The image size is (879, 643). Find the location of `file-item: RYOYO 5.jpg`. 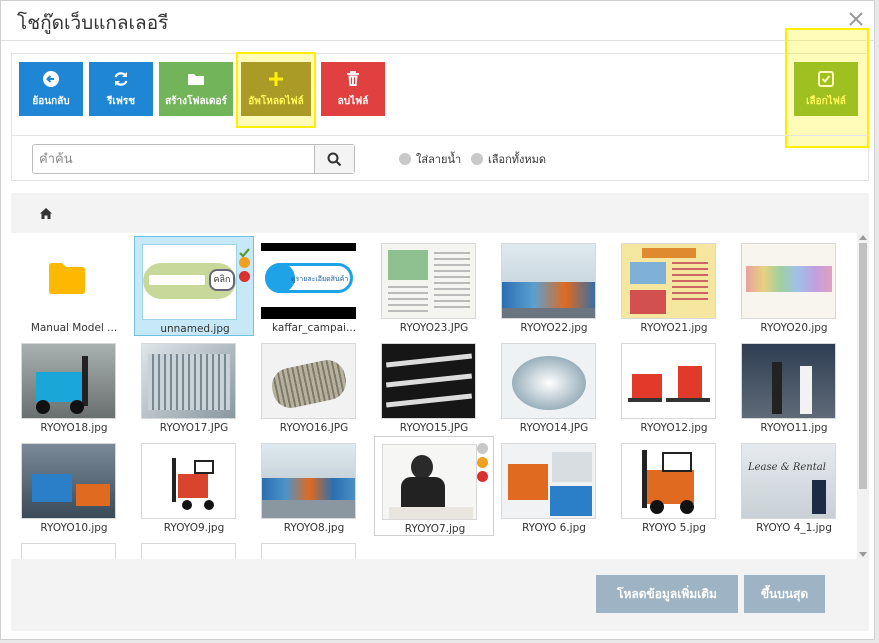

file-item: RYOYO 5.jpg is located at coordinates (674, 486).